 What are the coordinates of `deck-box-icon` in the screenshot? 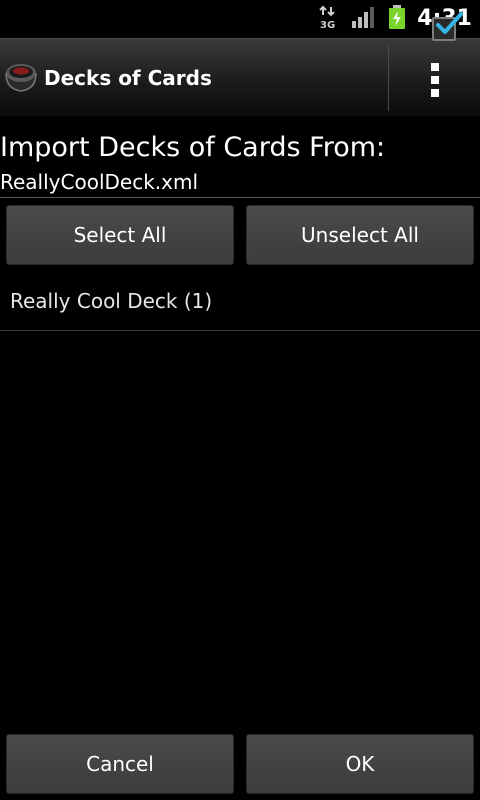 It's located at (21, 76).